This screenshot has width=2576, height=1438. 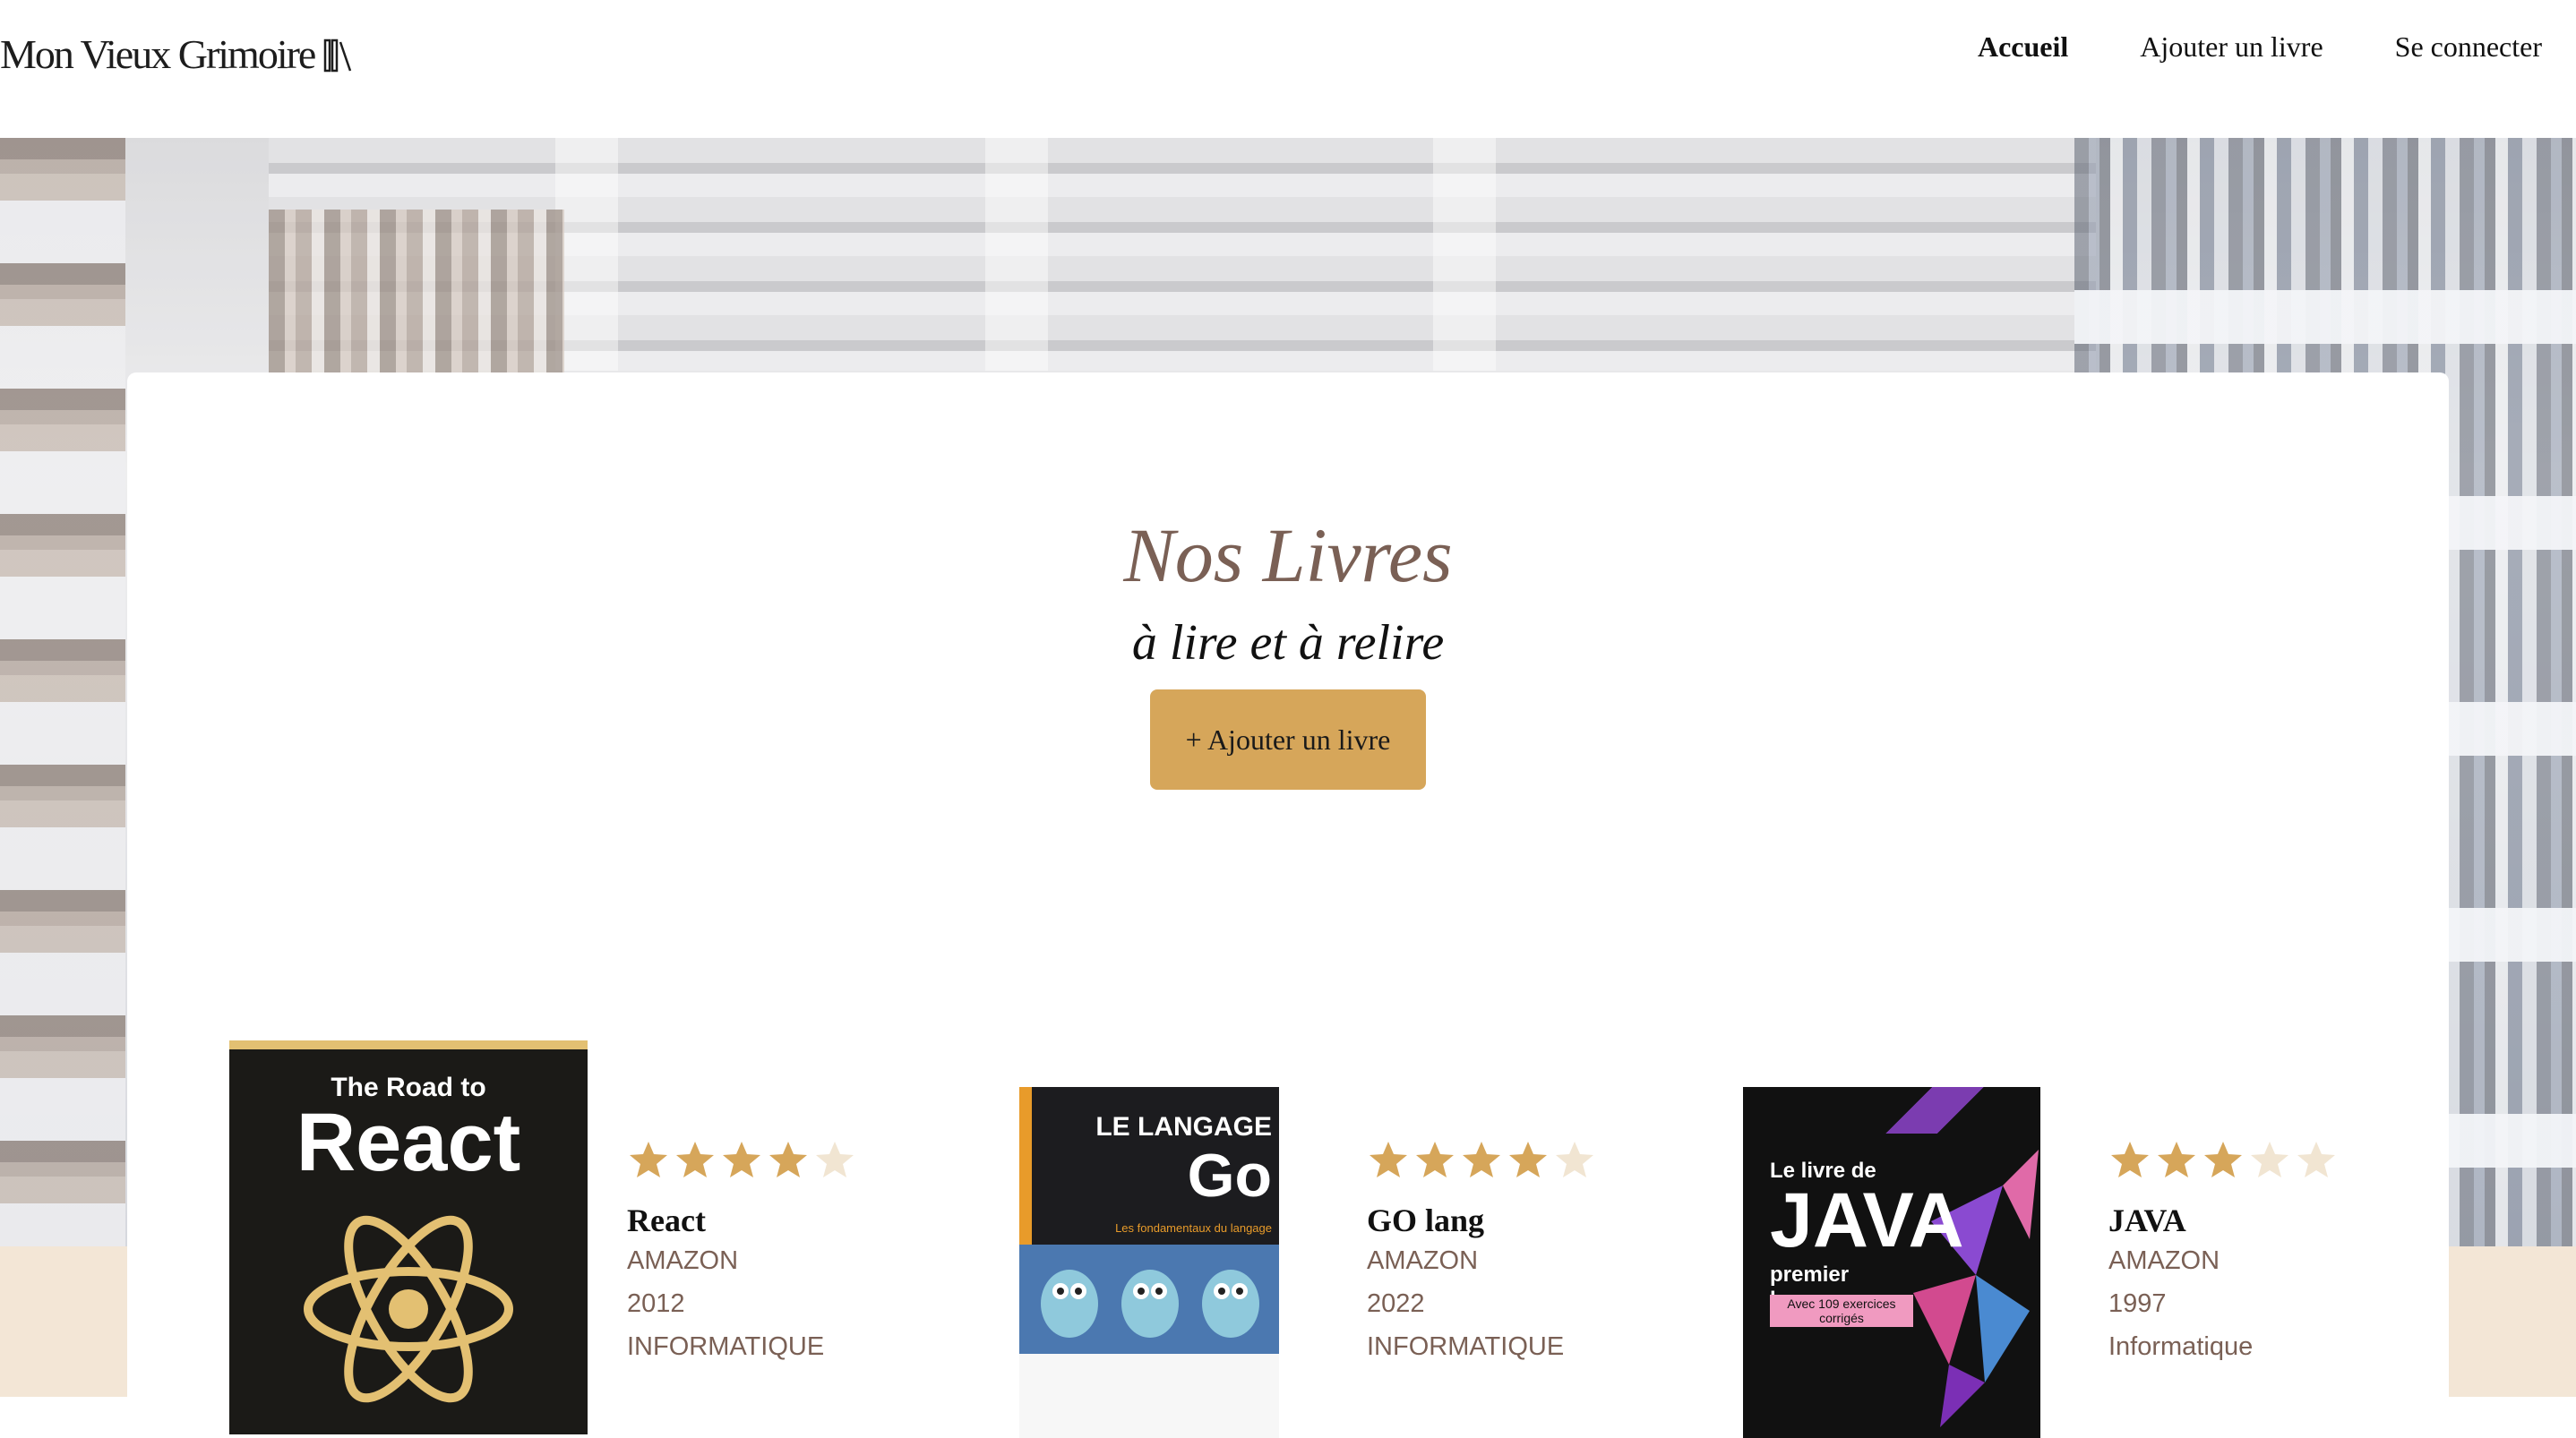 I want to click on nav-accueil: Accueil, so click(x=2023, y=47).